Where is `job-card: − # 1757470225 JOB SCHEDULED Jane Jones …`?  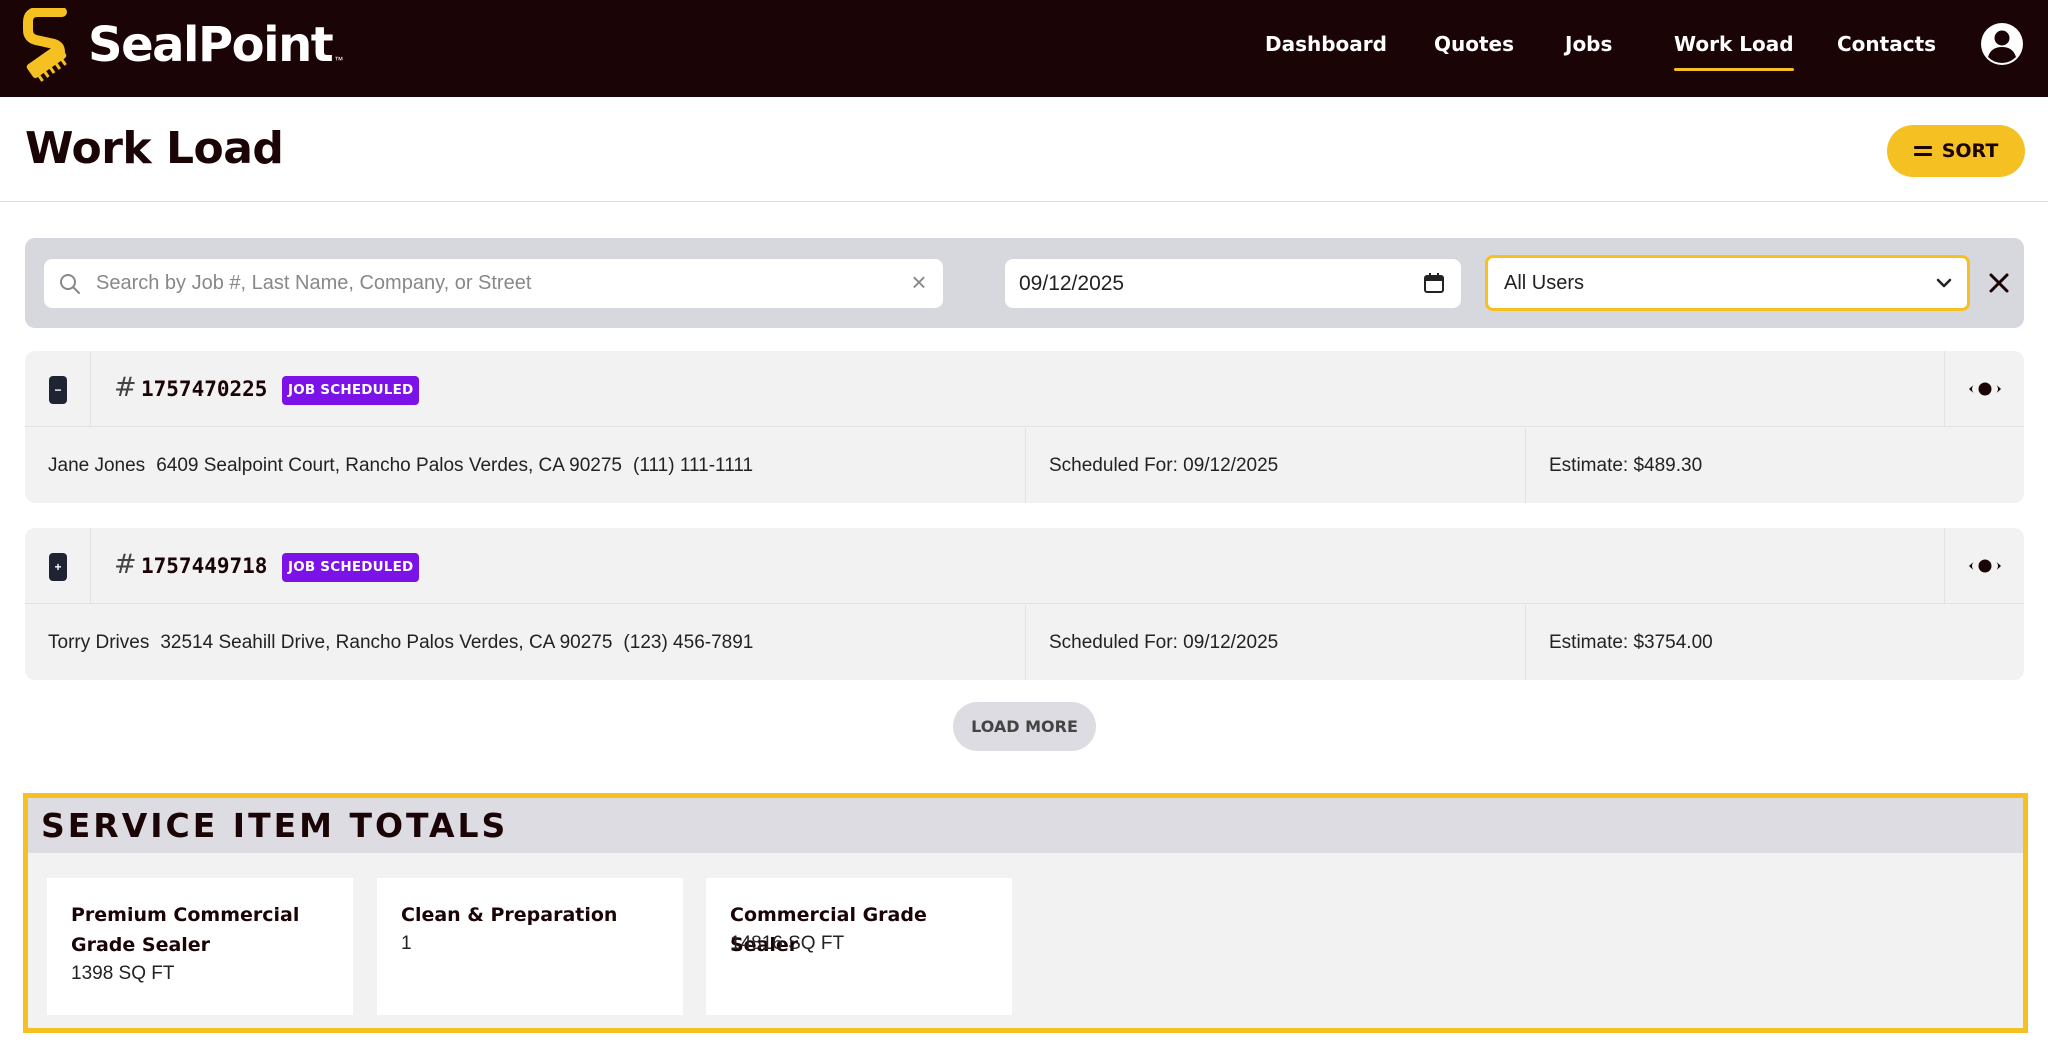 job-card: − # 1757470225 JOB SCHEDULED Jane Jones … is located at coordinates (1024, 427).